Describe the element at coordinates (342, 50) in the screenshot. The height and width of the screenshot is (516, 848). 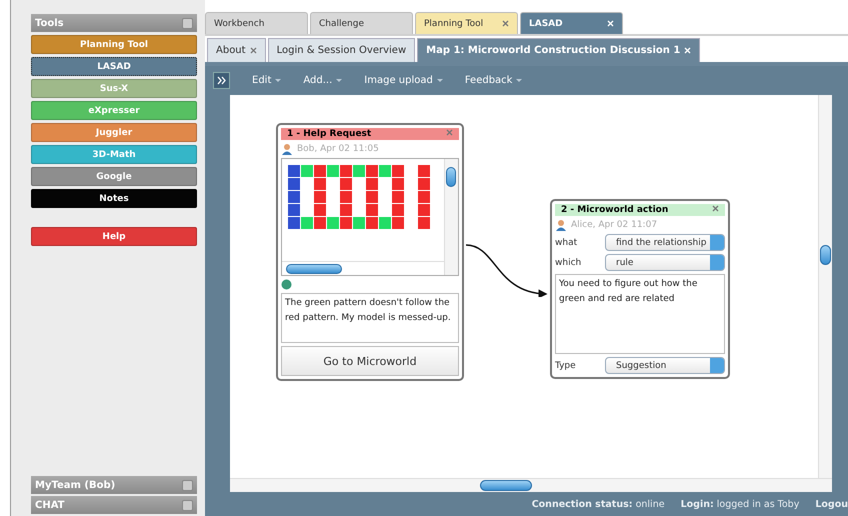
I see `tab: Login & Session Overview` at that location.